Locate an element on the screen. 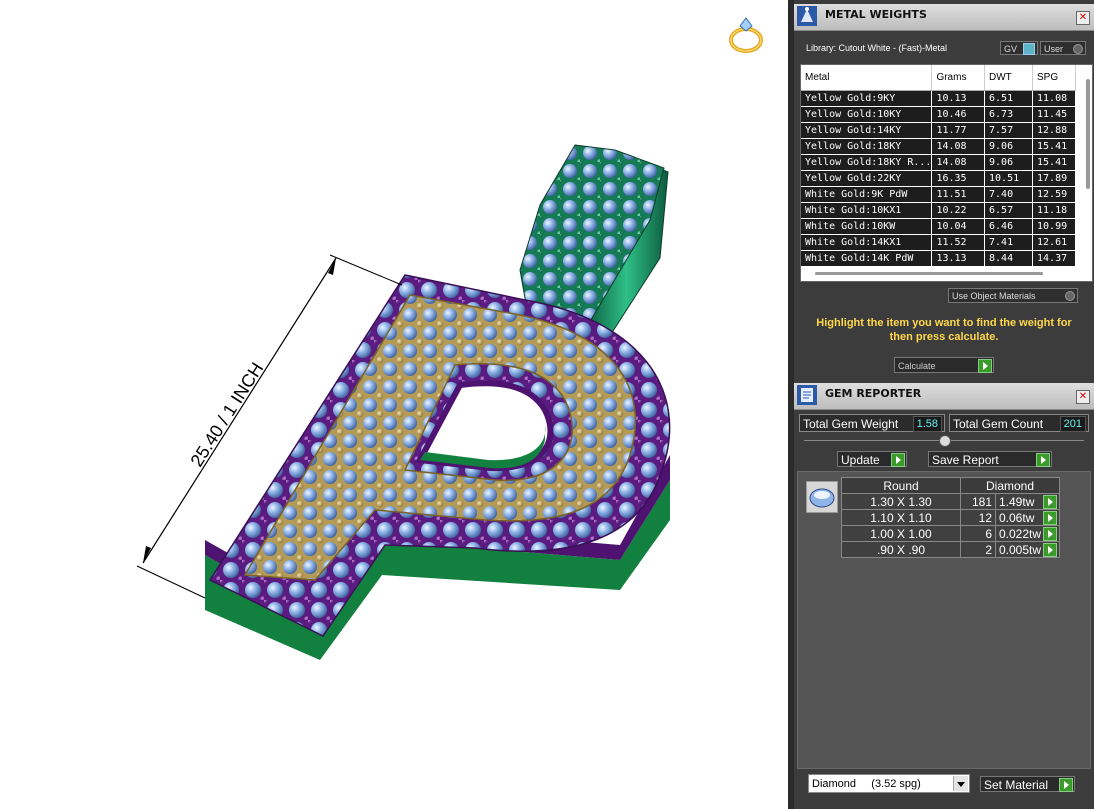 The width and height of the screenshot is (1094, 809). gem-size-cell: 1.00 X 1.00 is located at coordinates (901, 533).